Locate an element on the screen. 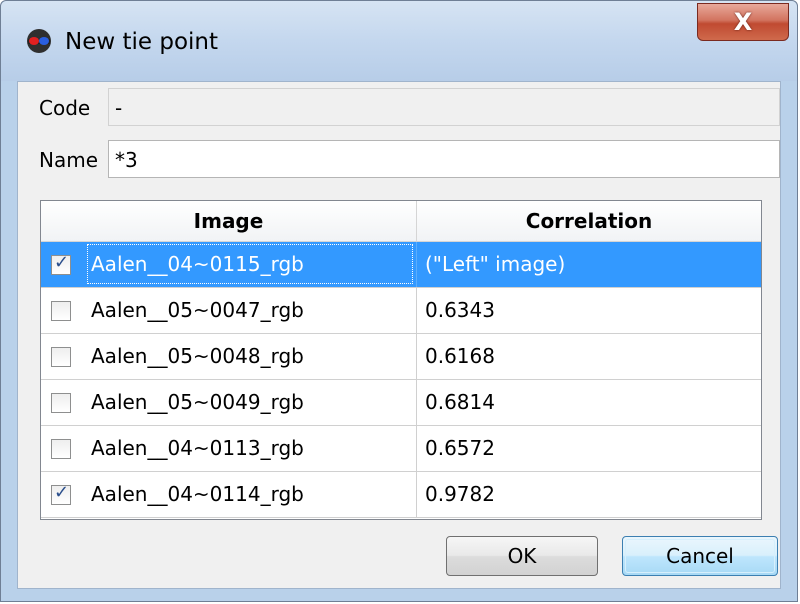 This screenshot has width=800, height=604. correlation-cell: 0.6572 is located at coordinates (460, 448).